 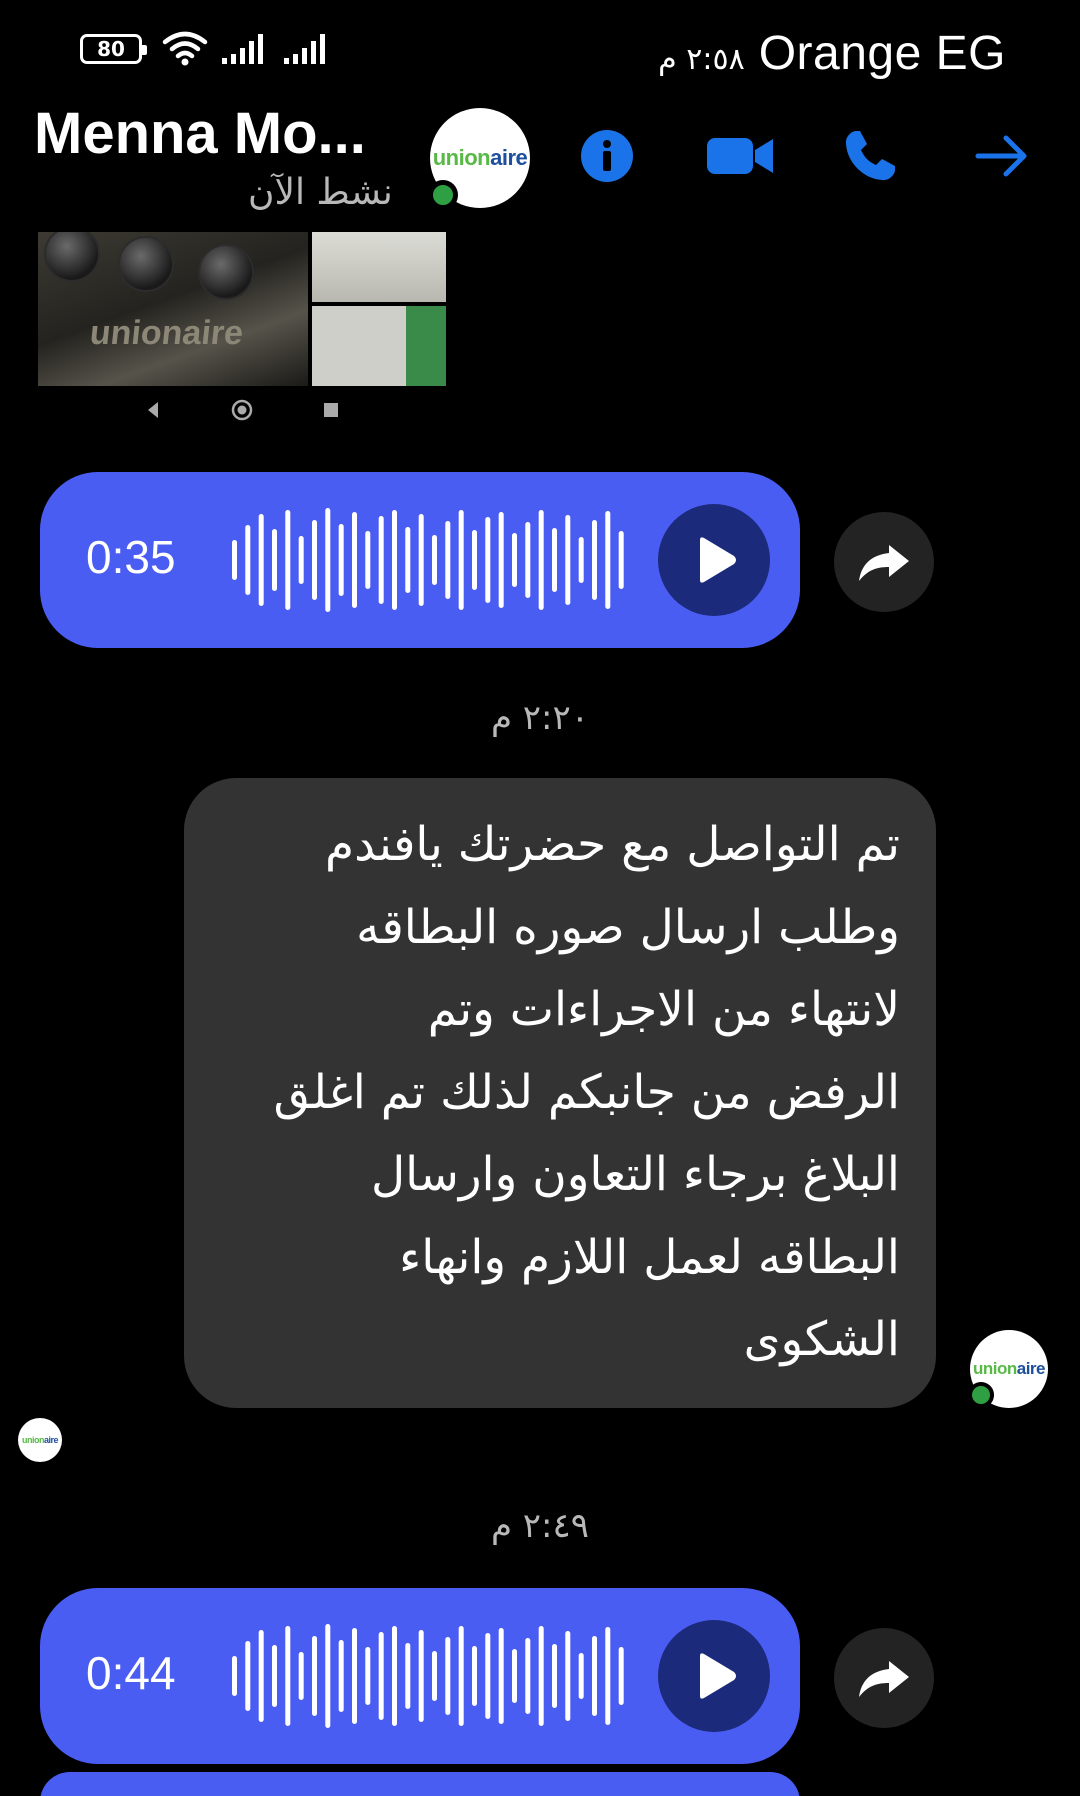 I want to click on message-line: الشكوى, so click(x=821, y=1339).